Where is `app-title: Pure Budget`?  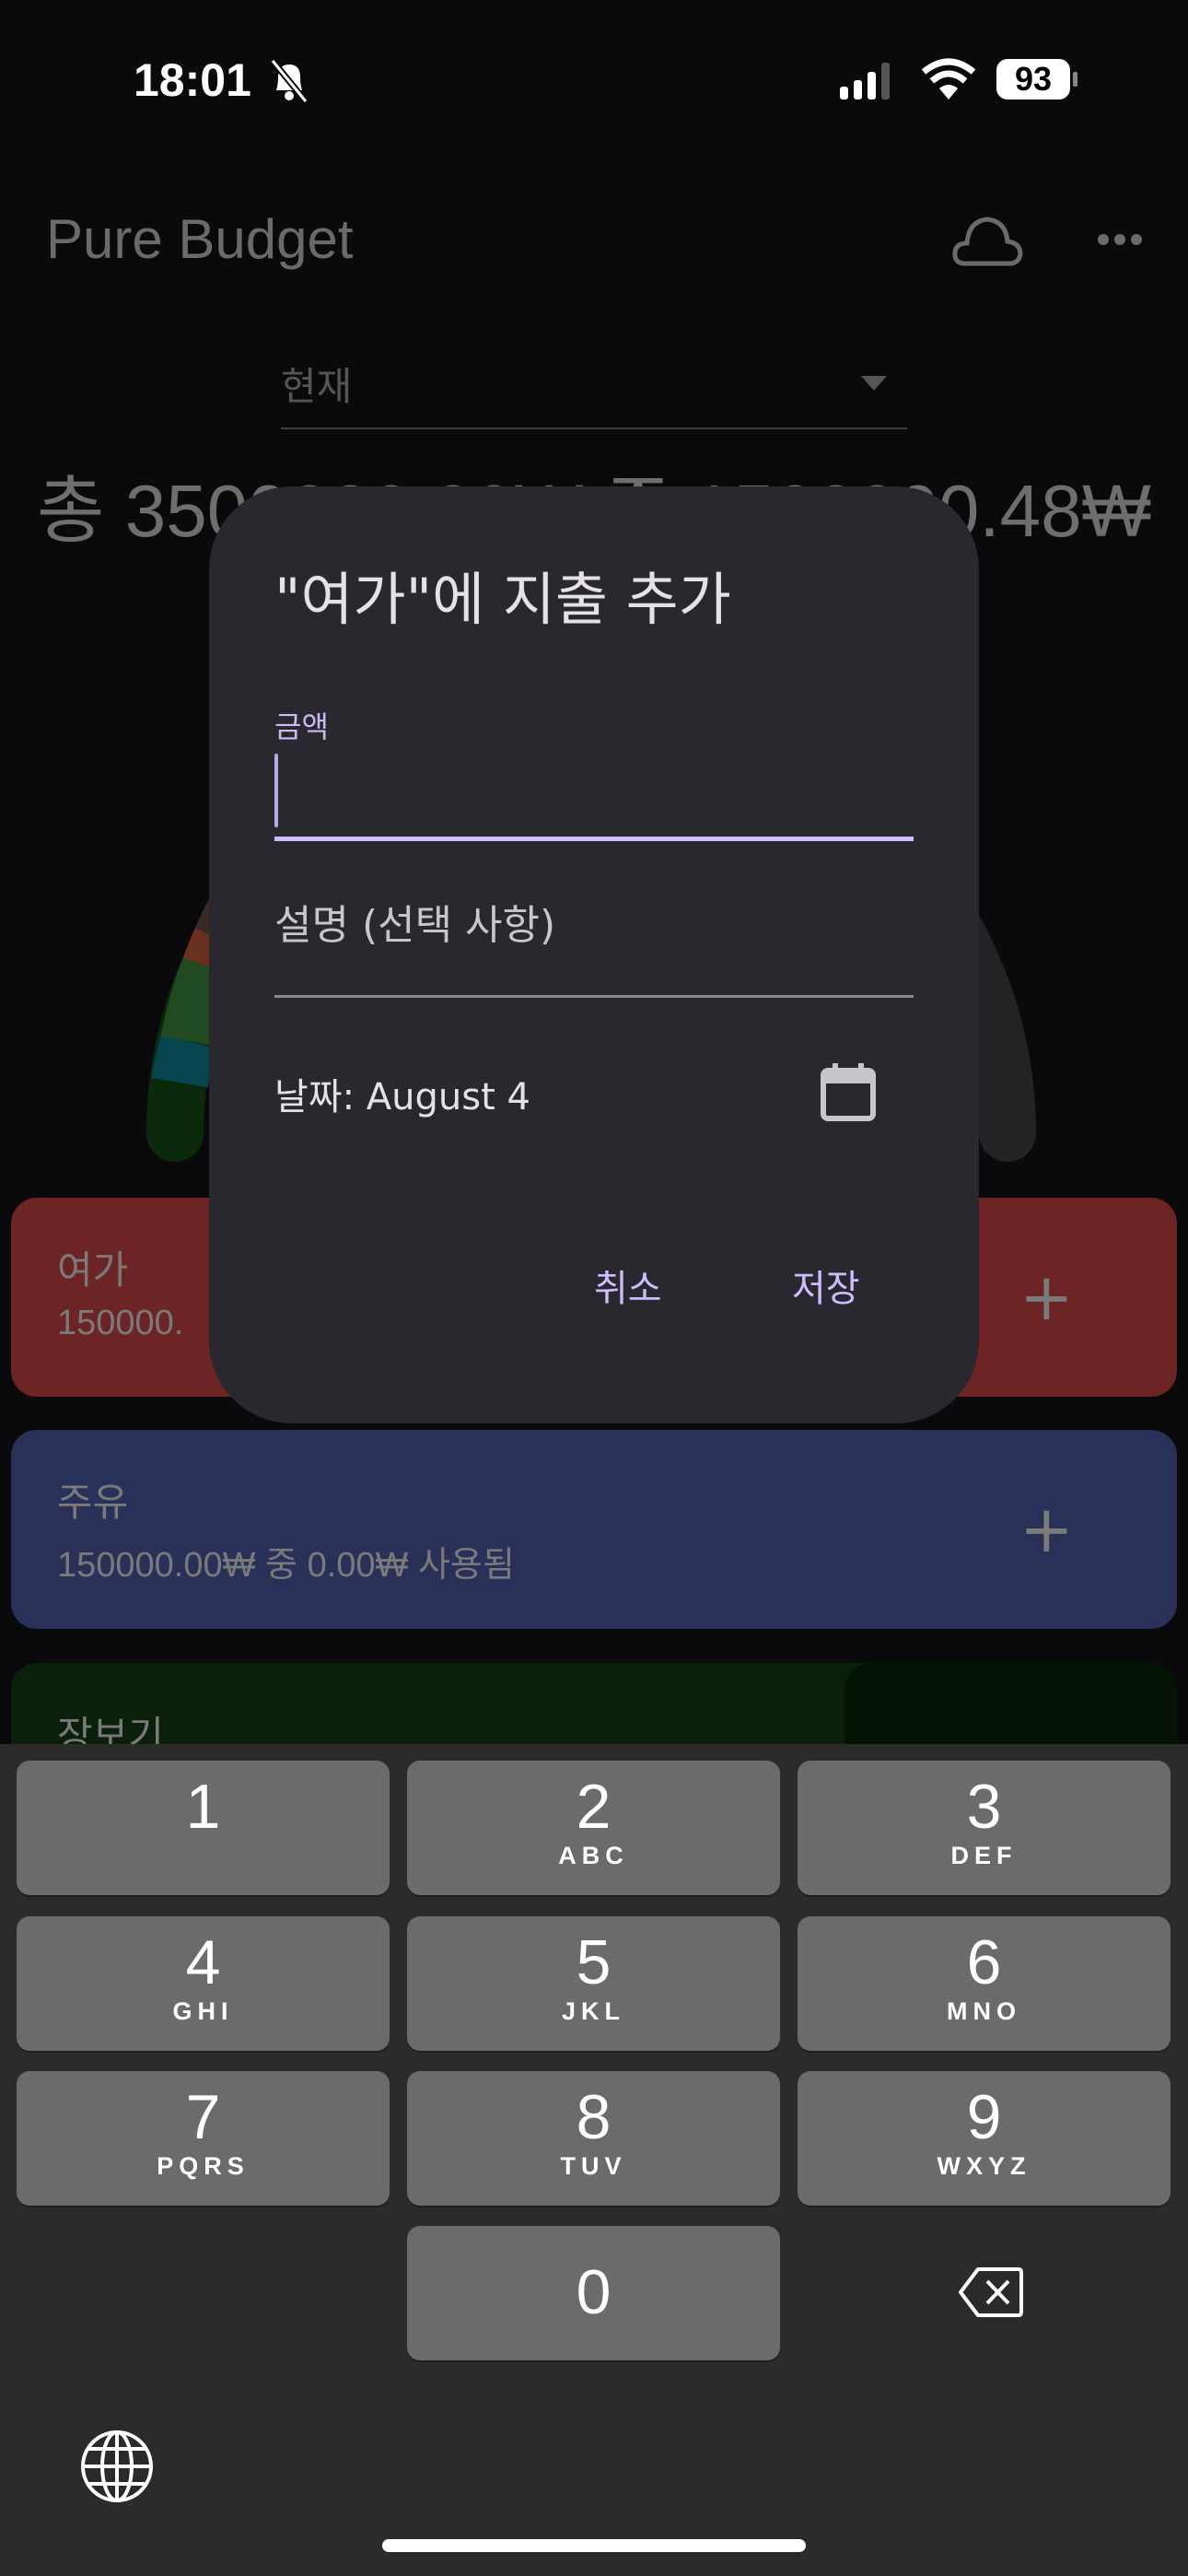 app-title: Pure Budget is located at coordinates (200, 239).